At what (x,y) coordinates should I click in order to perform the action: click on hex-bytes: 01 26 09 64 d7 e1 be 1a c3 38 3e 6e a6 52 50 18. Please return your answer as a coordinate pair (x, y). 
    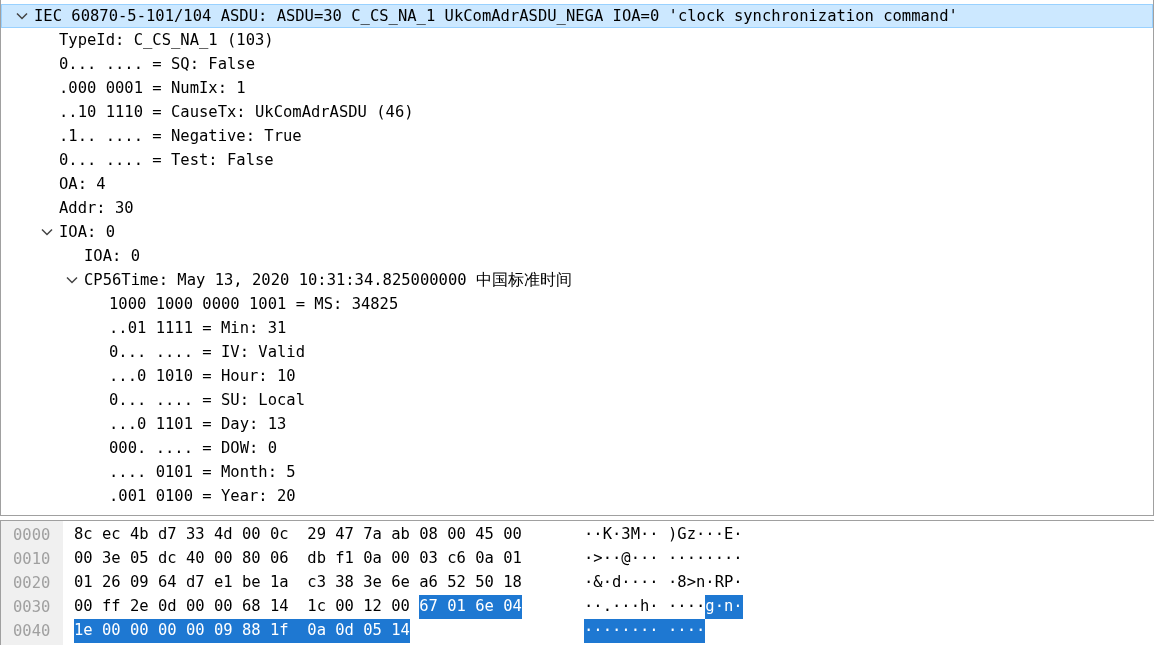
    Looking at the image, I should click on (298, 583).